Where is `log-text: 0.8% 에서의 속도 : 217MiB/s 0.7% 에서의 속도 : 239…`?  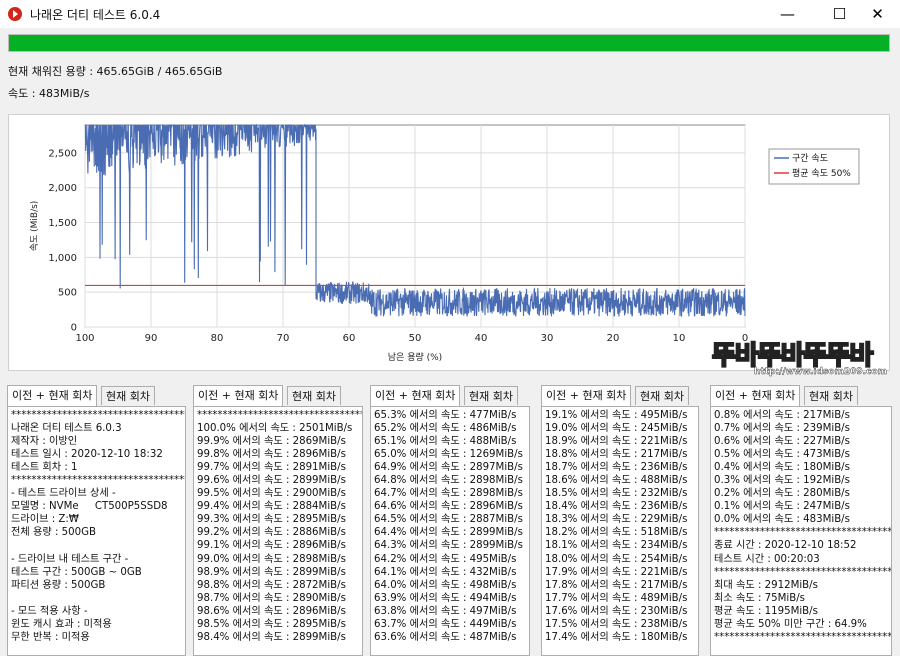
log-text: 0.8% 에서의 속도 : 217MiB/s 0.7% 에서의 속도 : 239… is located at coordinates (803, 526).